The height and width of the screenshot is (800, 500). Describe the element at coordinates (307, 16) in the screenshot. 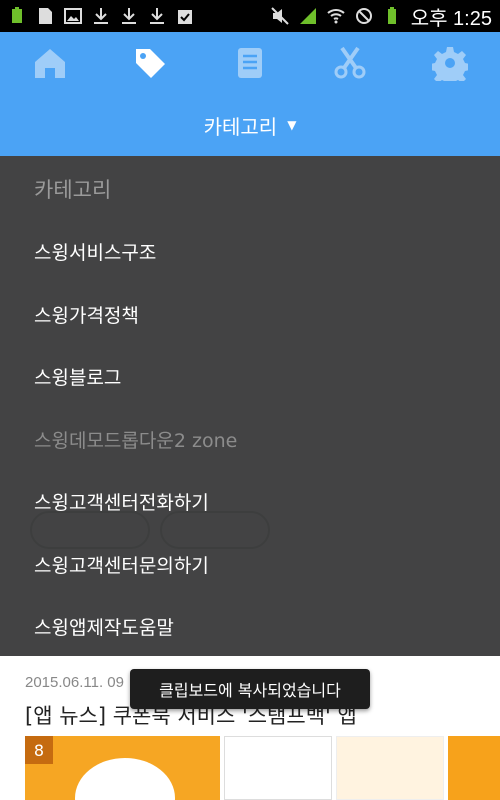

I see `signal-icon` at that location.